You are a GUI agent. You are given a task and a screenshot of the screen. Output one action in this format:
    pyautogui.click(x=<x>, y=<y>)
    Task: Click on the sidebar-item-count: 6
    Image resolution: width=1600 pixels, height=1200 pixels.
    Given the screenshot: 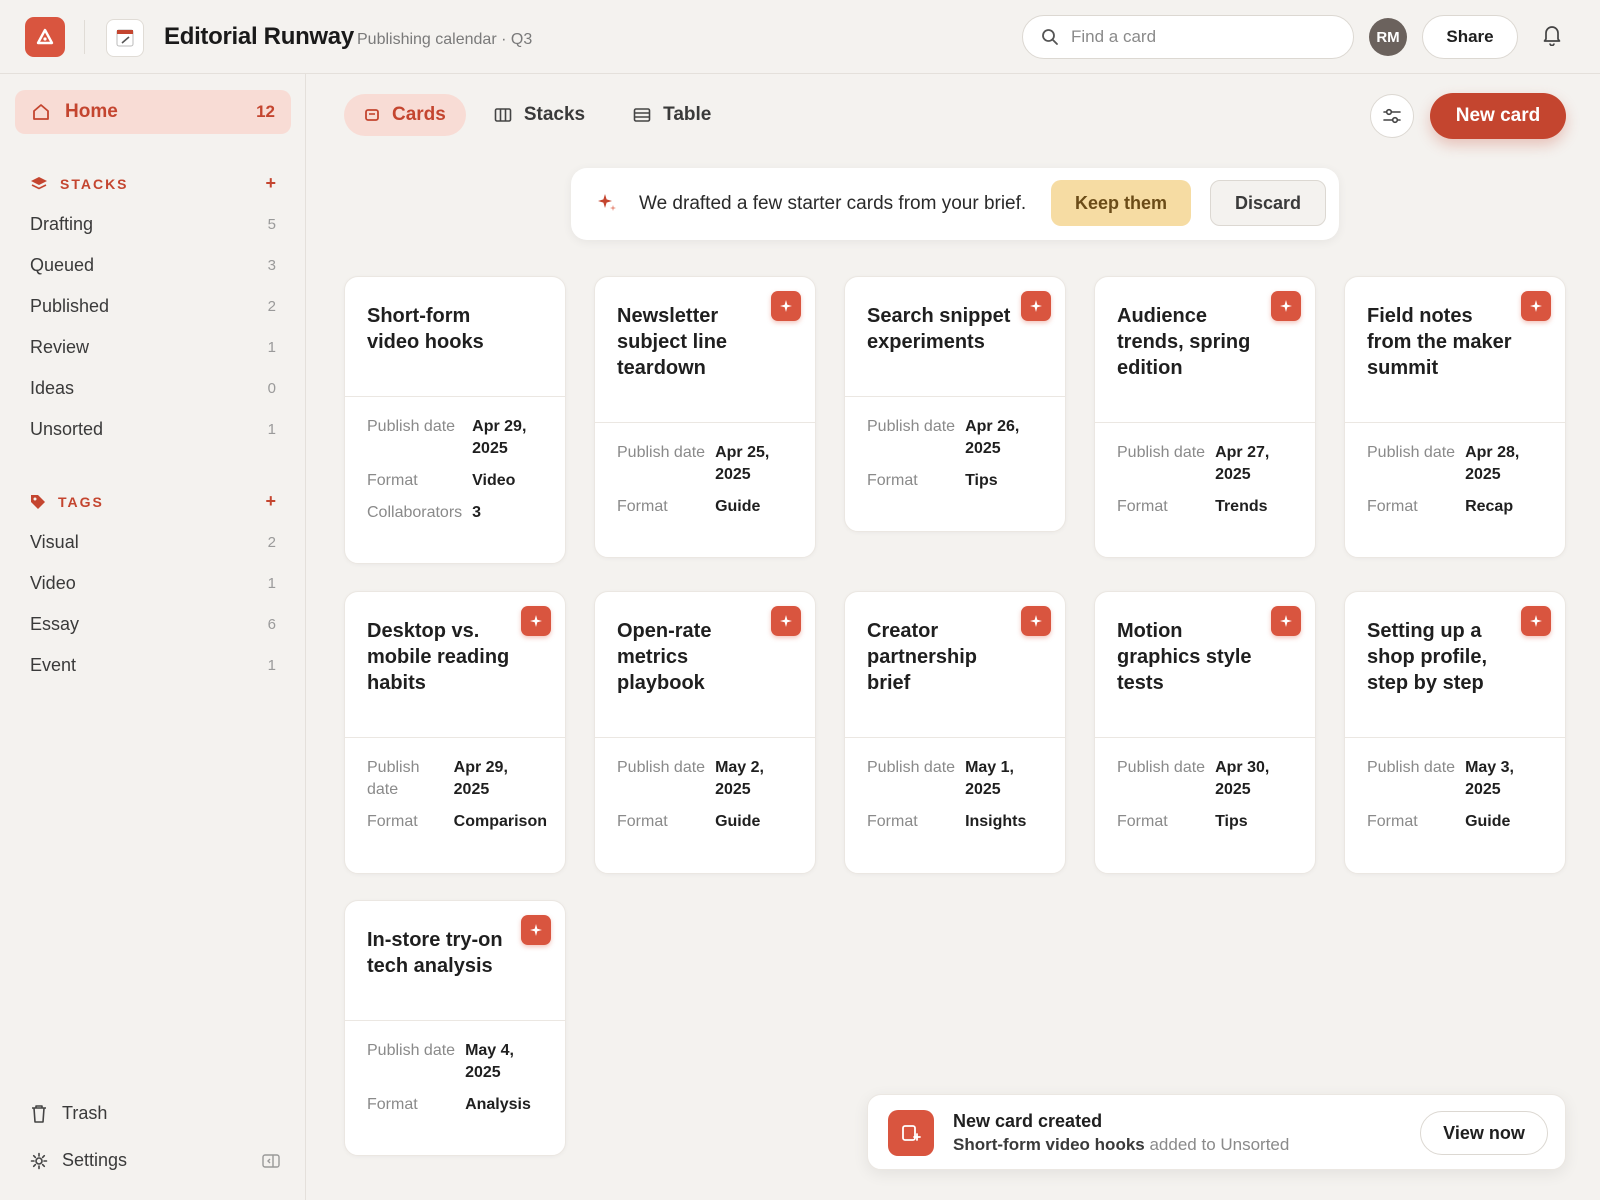 What is the action you would take?
    pyautogui.click(x=271, y=624)
    